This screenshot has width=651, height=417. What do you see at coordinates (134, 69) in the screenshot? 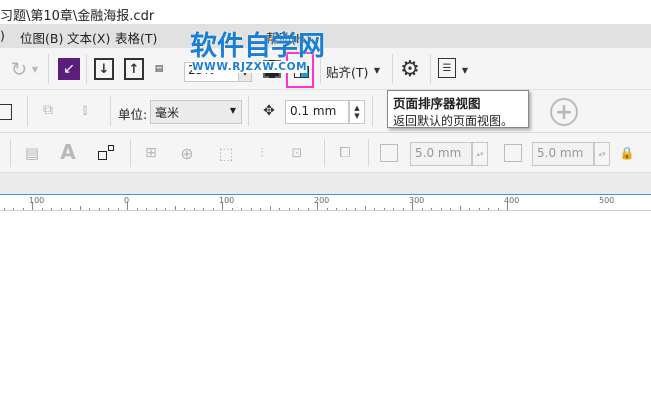
I see `export-file-icon: ↑` at bounding box center [134, 69].